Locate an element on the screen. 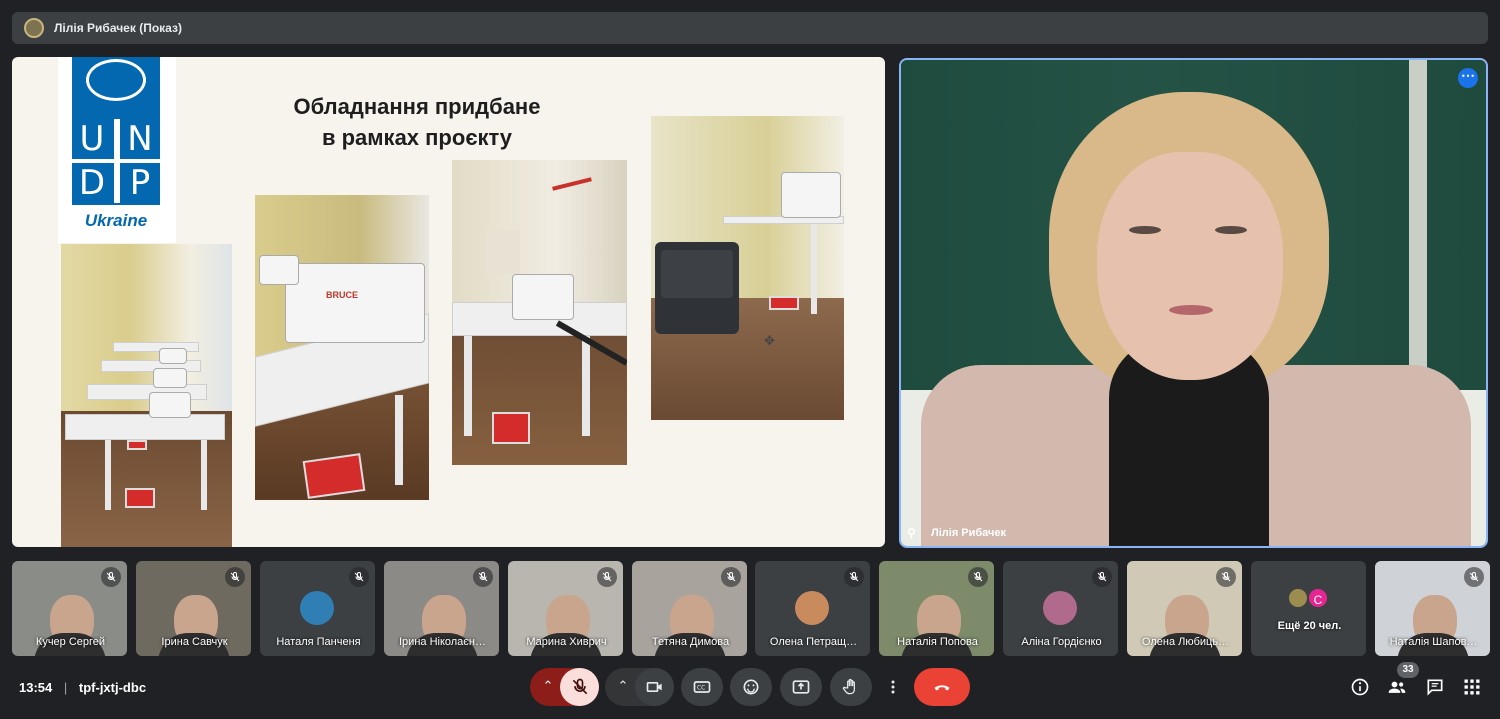 This screenshot has height=719, width=1500. info-icon is located at coordinates (1360, 687).